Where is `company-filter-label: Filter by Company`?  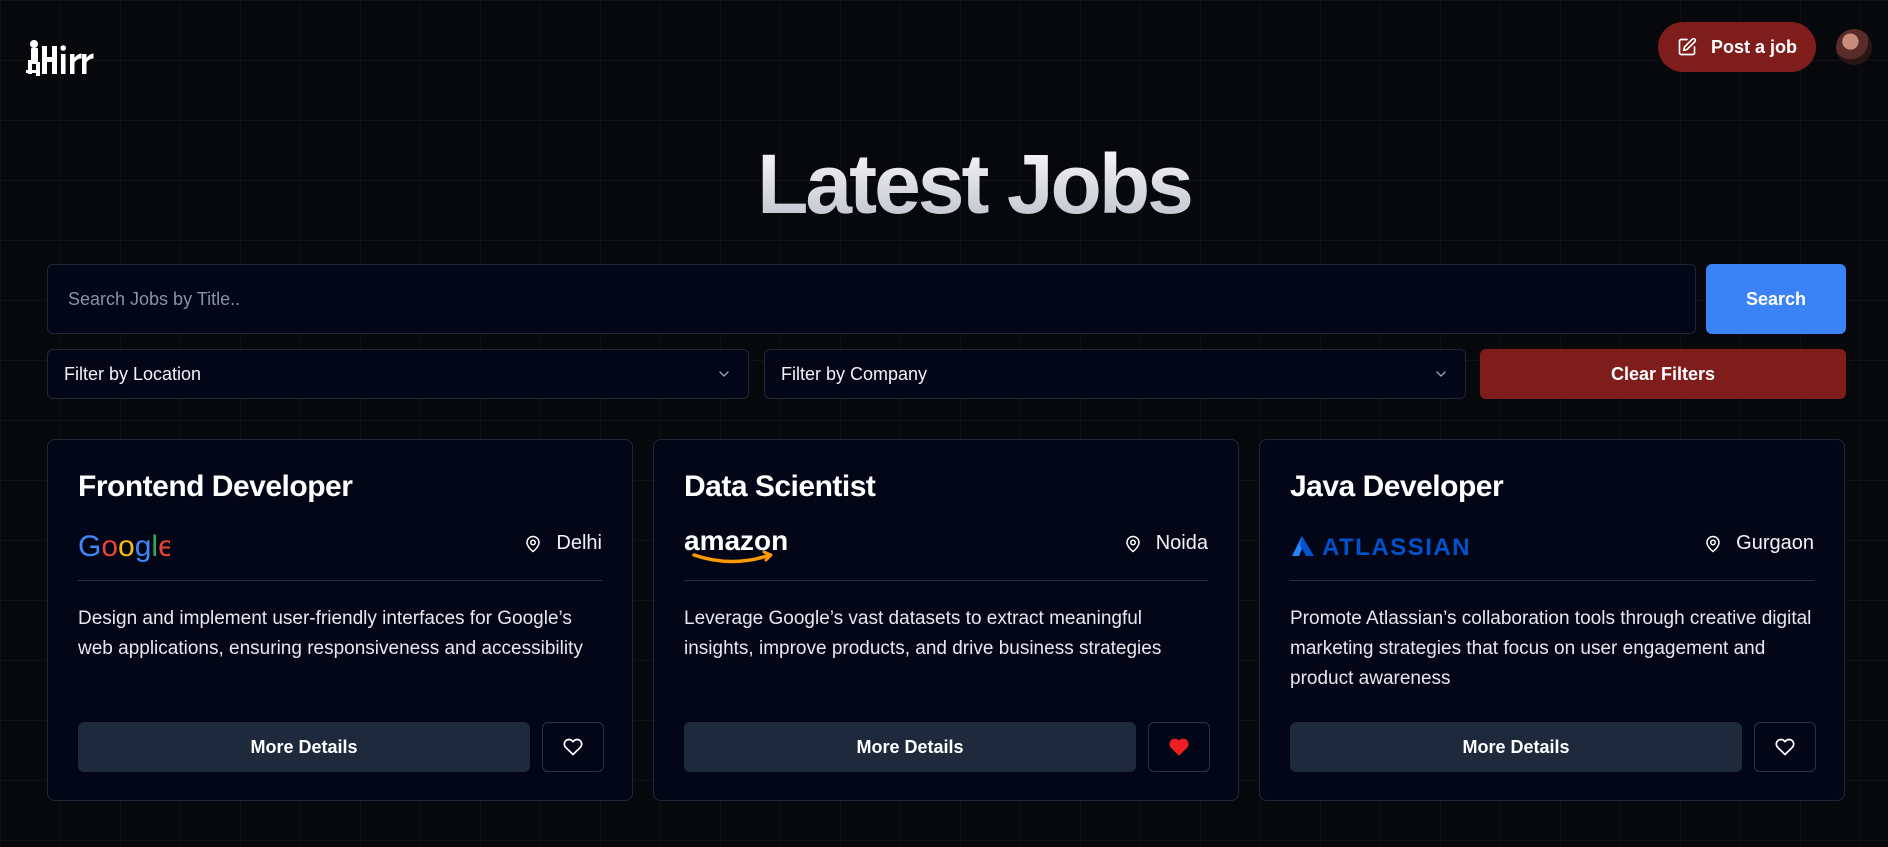
company-filter-label: Filter by Company is located at coordinates (854, 373).